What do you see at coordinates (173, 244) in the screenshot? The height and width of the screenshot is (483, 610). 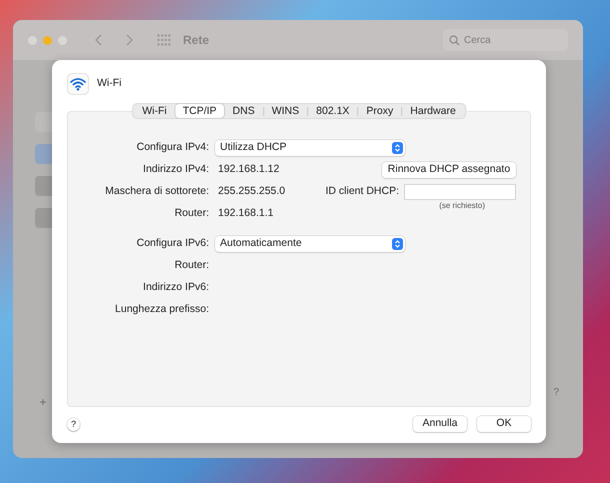 I see `field-label: Configura IPv6:` at bounding box center [173, 244].